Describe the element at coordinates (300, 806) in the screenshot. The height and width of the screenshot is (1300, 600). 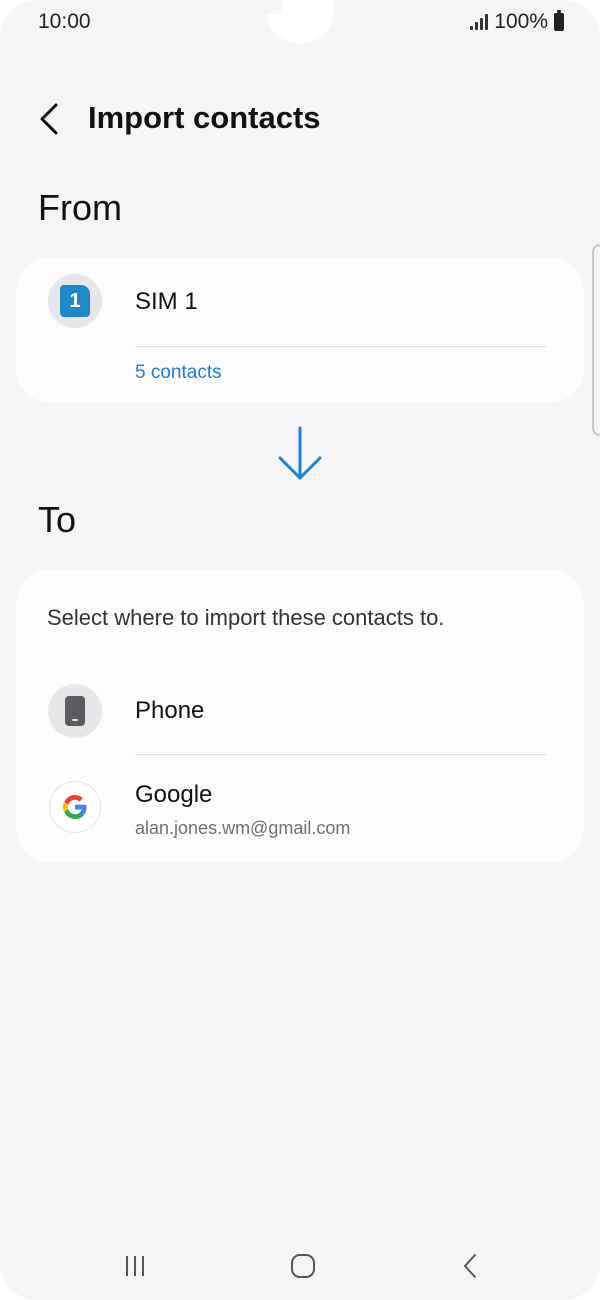
I see `option-google: Google alan.jones.wm@gmail.com` at that location.